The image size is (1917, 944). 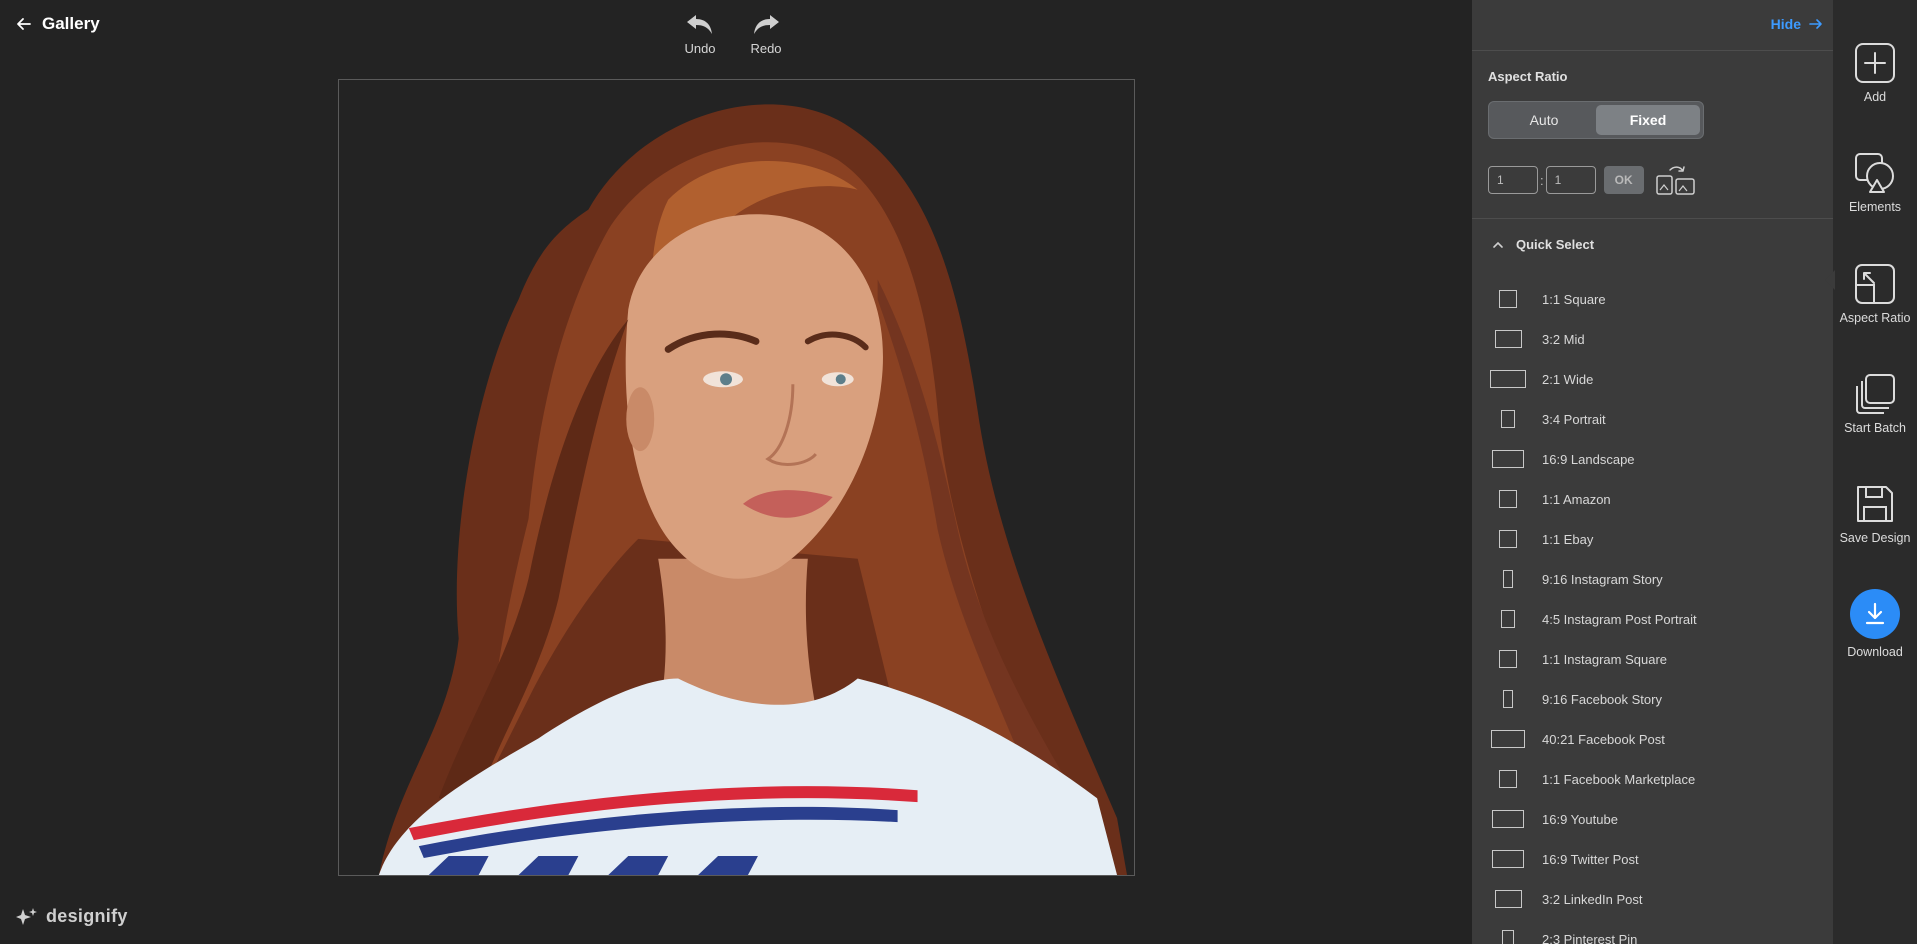 What do you see at coordinates (1652, 218) in the screenshot?
I see `panel-divider-mid` at bounding box center [1652, 218].